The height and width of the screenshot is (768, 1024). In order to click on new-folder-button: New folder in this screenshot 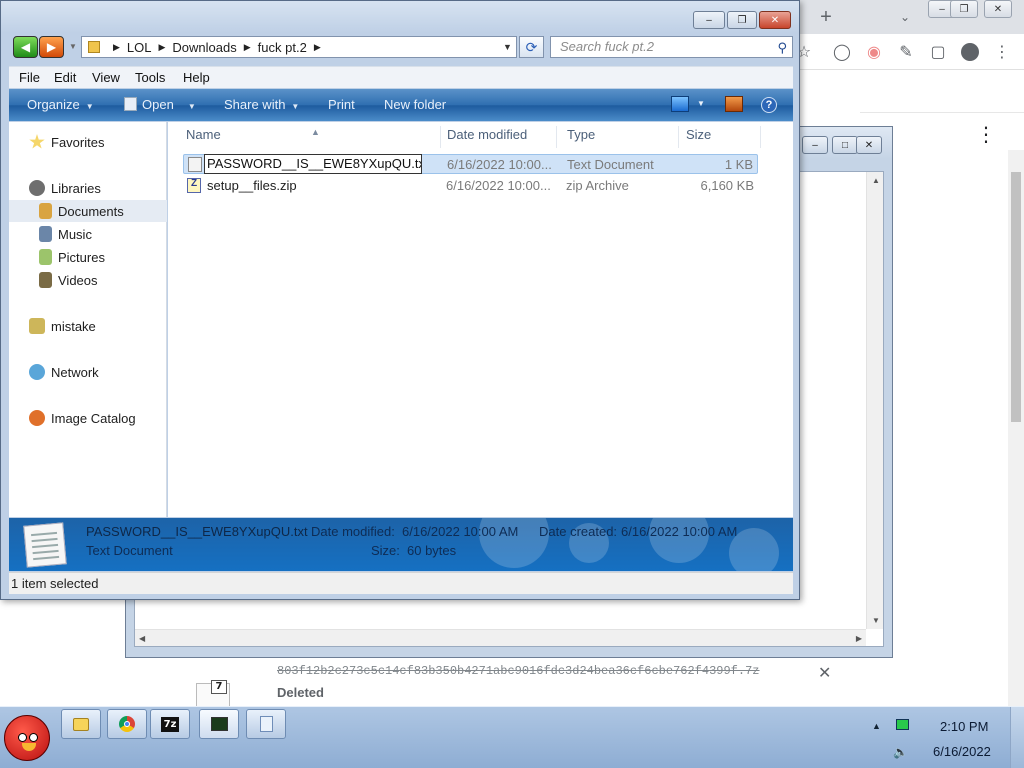, I will do `click(415, 104)`.